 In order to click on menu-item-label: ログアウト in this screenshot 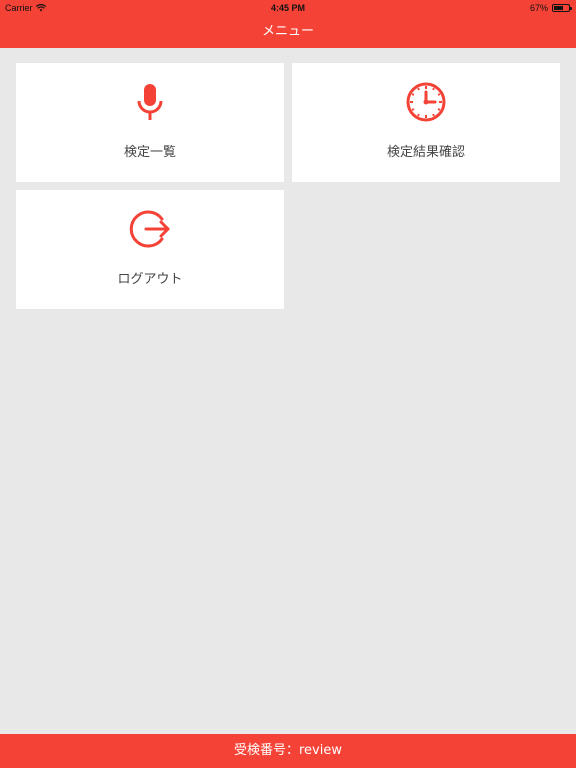, I will do `click(150, 279)`.